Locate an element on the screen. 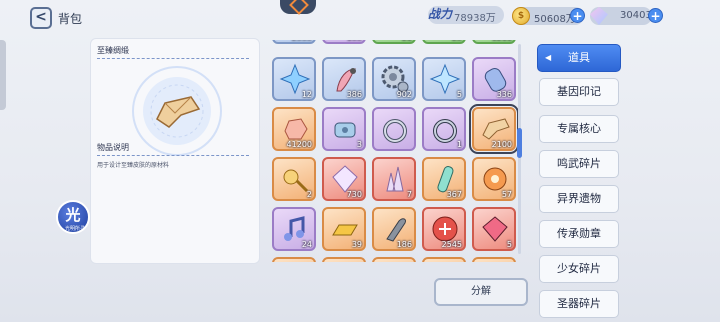 The height and width of the screenshot is (322, 720). power-display: 战力 78938万 is located at coordinates (466, 15).